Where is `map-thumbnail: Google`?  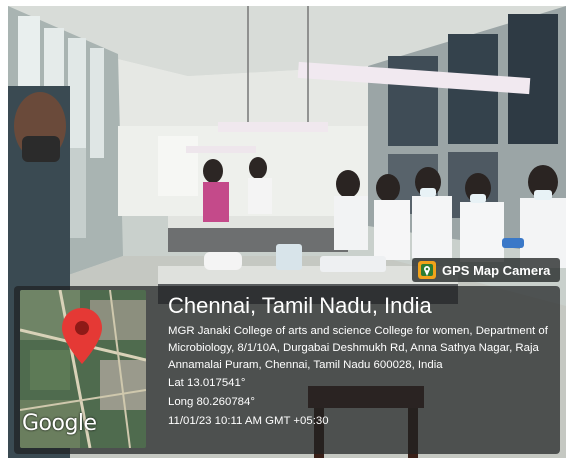
map-thumbnail: Google is located at coordinates (83, 369).